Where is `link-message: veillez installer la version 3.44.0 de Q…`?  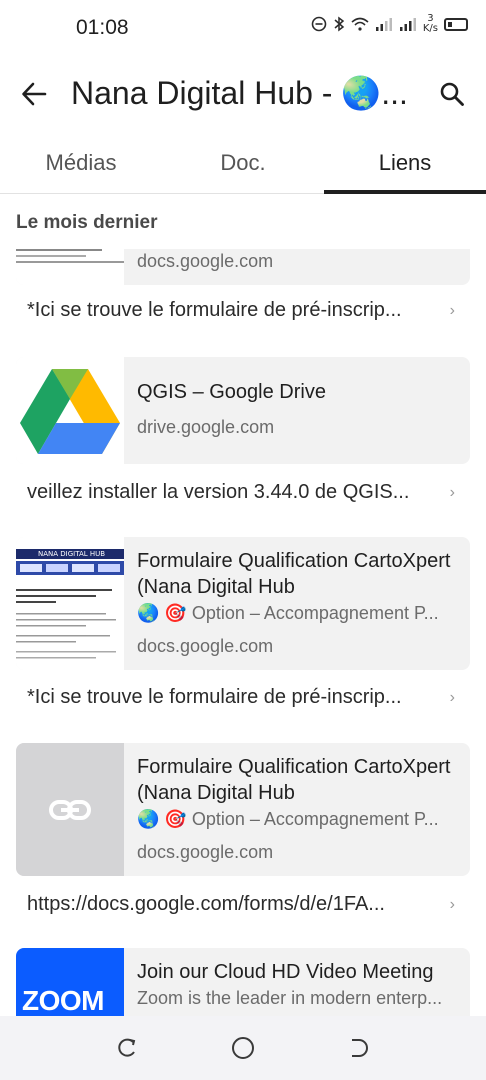 link-message: veillez installer la version 3.44.0 de Q… is located at coordinates (247, 492).